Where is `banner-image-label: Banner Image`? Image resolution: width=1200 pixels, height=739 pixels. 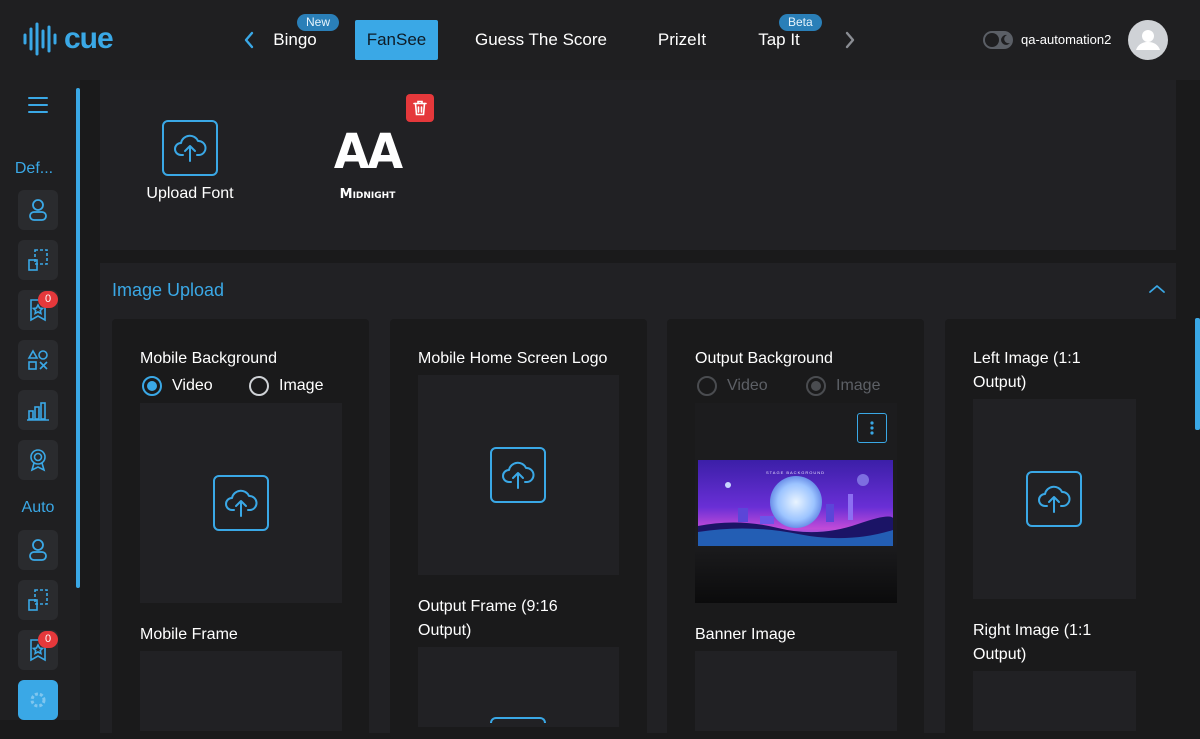
banner-image-label: Banner Image is located at coordinates (745, 634).